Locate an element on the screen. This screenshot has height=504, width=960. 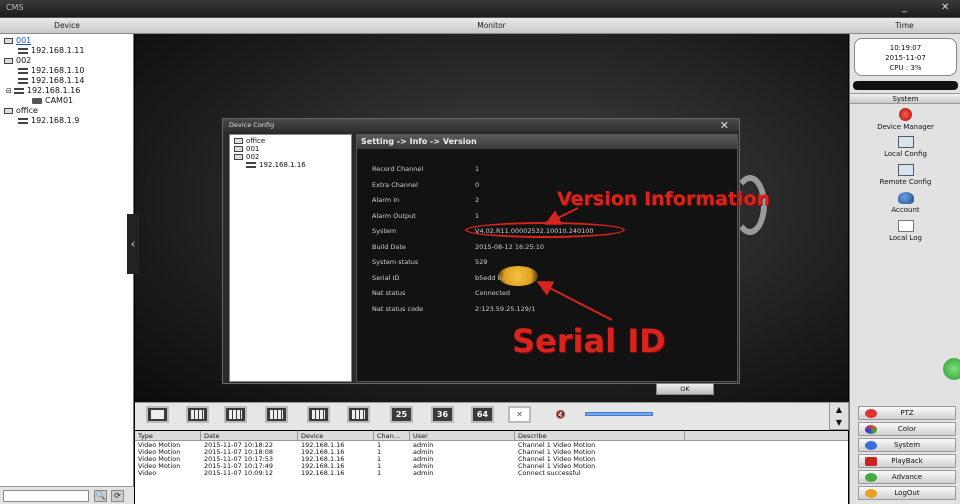
device-search-bar: 🔍 ⟳ is located at coordinates (67, 495).